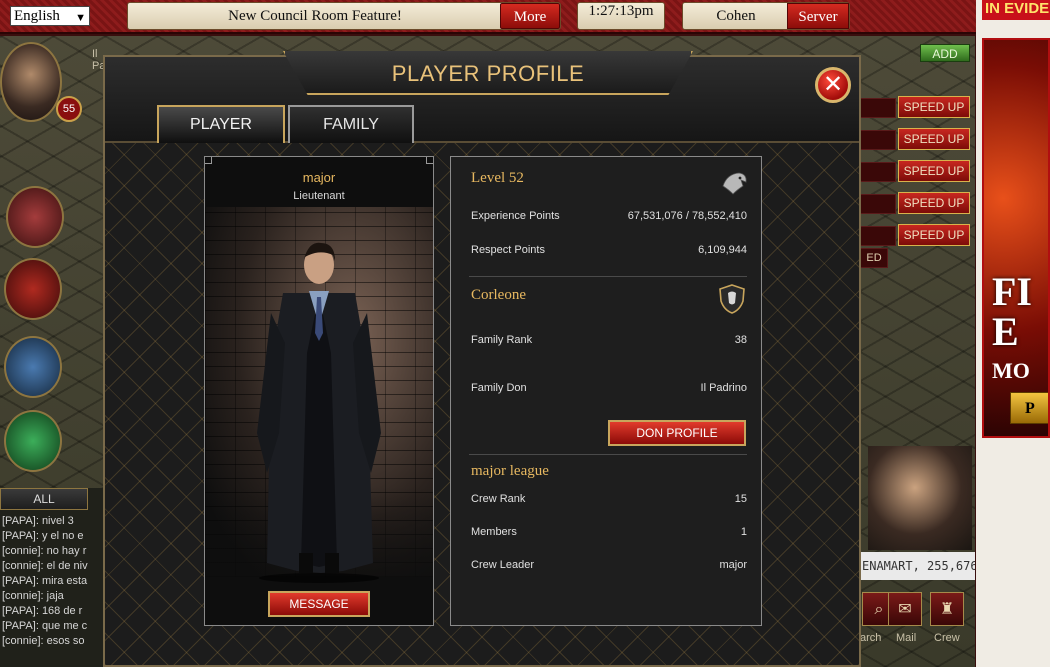 The image size is (1050, 667). I want to click on server-box: Cohen Server, so click(766, 16).